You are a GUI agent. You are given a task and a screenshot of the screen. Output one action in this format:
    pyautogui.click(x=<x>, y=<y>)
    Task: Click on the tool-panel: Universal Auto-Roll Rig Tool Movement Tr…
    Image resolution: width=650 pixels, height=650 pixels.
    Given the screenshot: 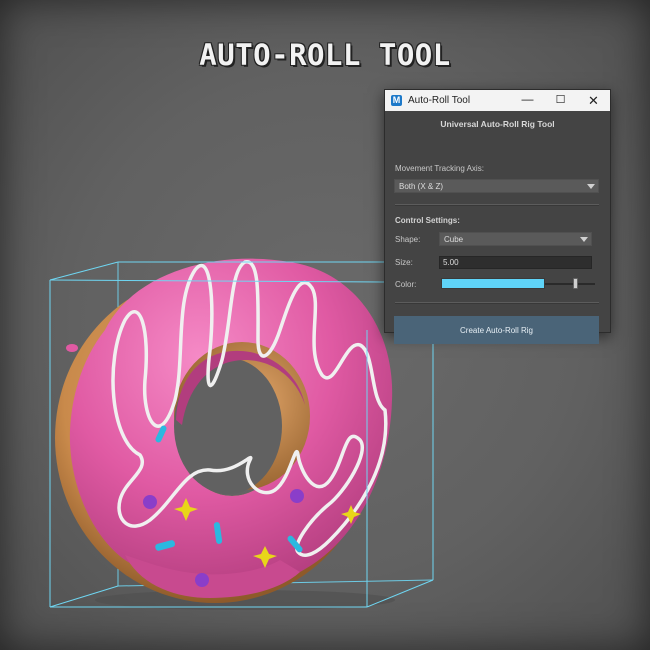 What is the action you would take?
    pyautogui.click(x=497, y=227)
    